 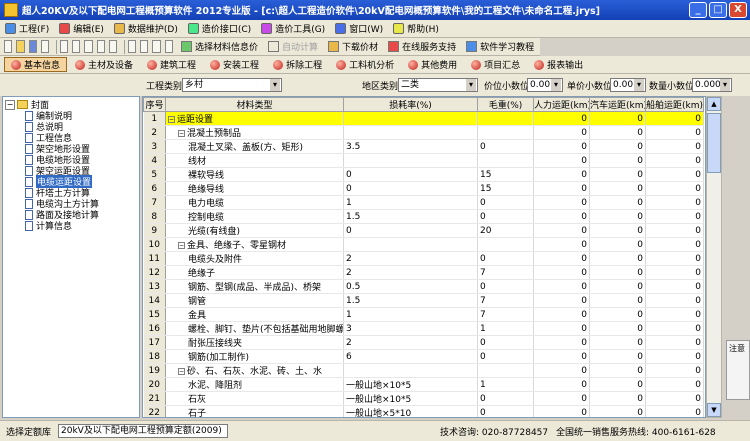 I want to click on scroll-up-icon: ▲, so click(x=714, y=104).